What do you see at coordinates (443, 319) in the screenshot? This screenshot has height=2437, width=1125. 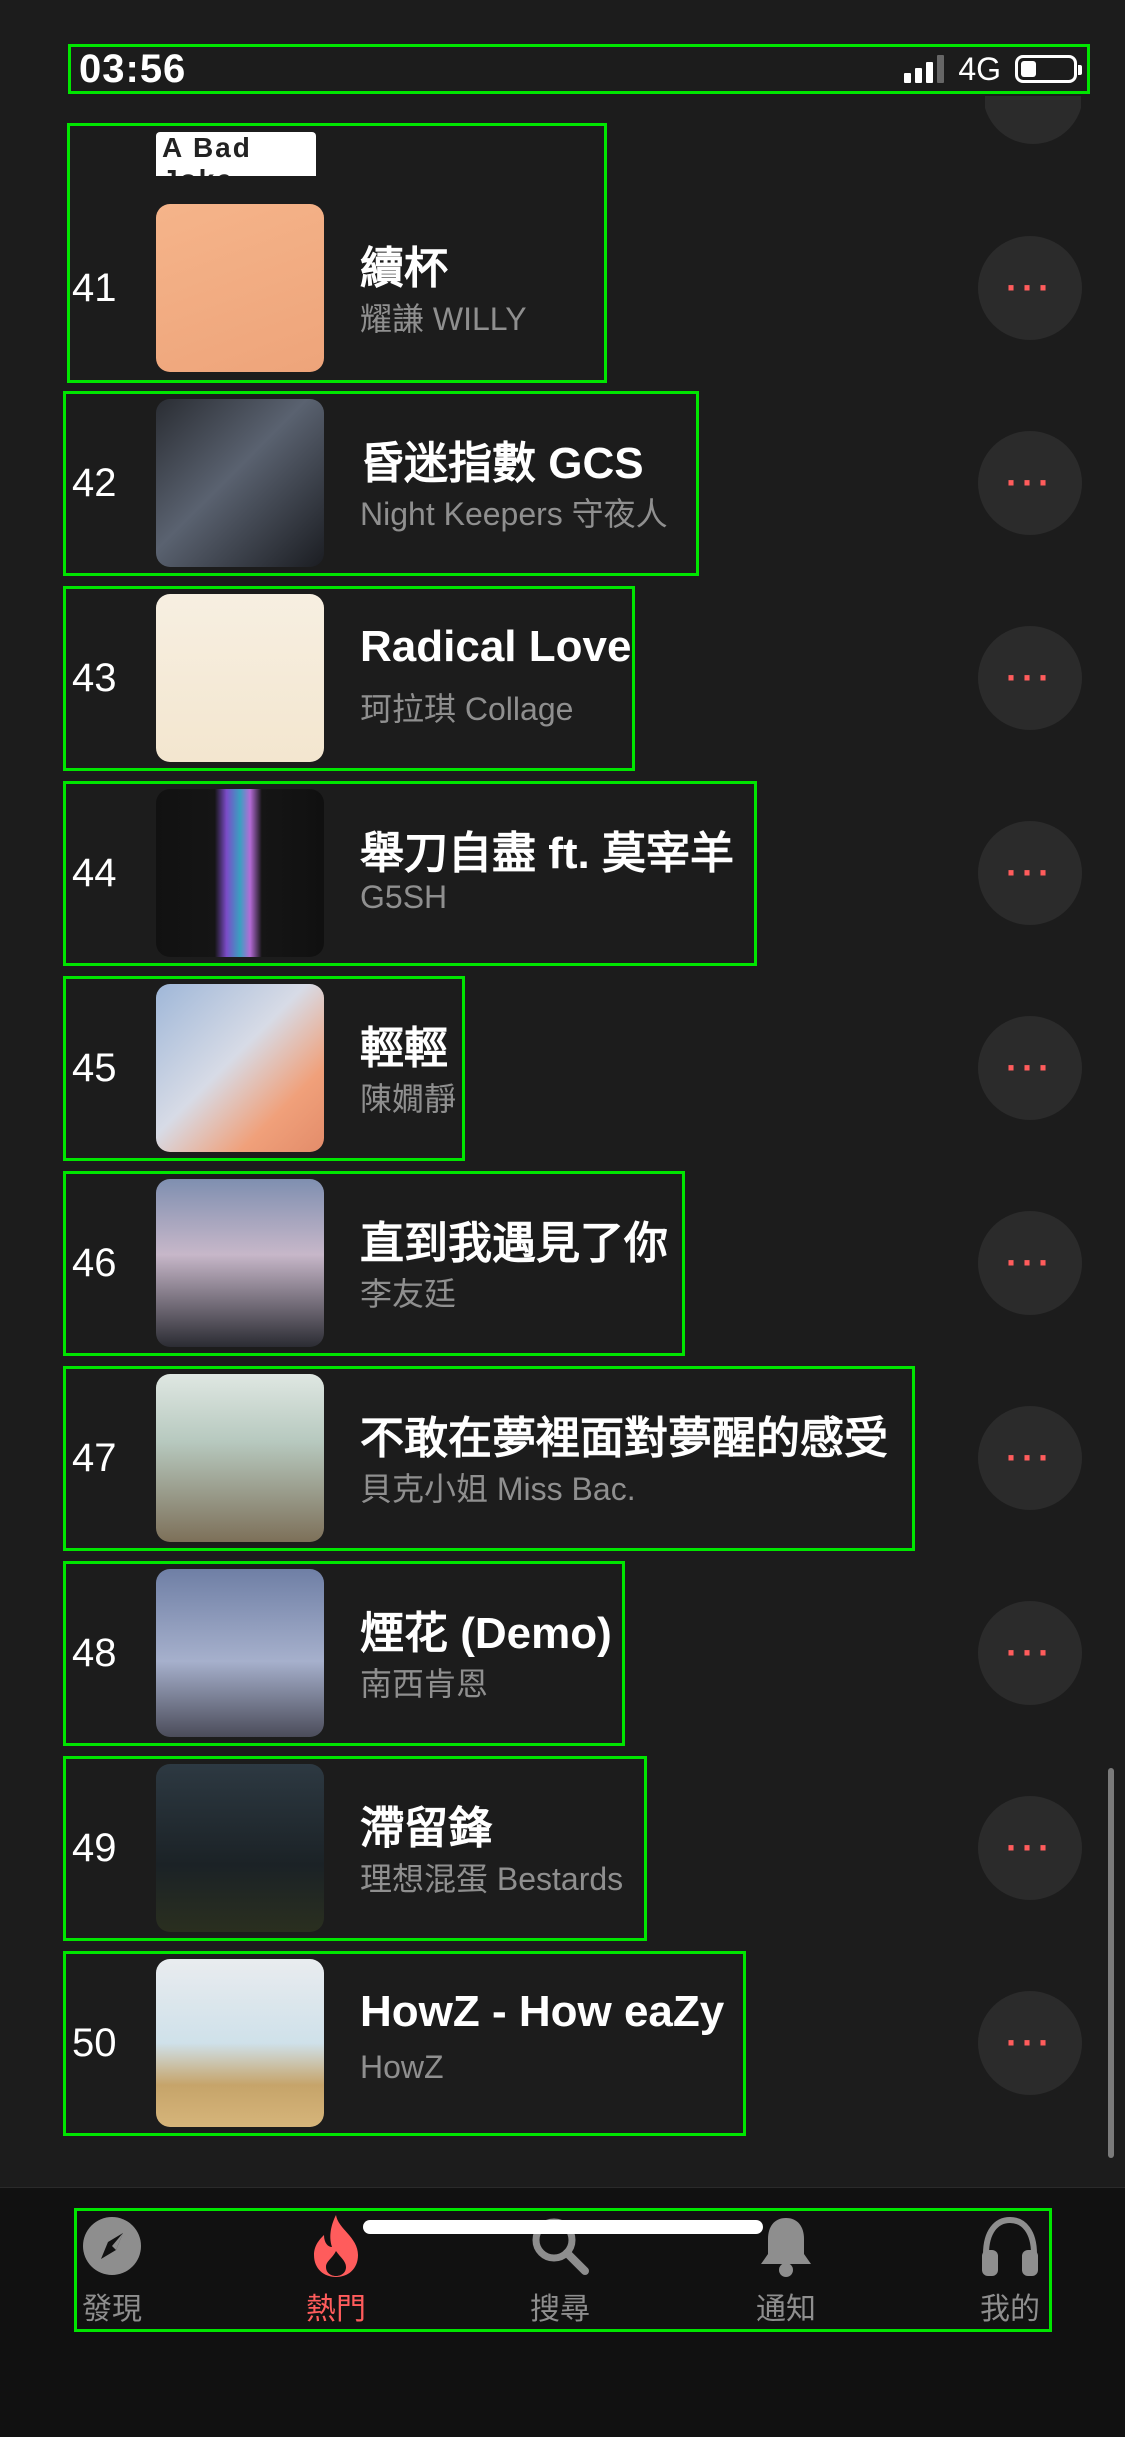 I see `song-artist: 耀謙 WILLY` at bounding box center [443, 319].